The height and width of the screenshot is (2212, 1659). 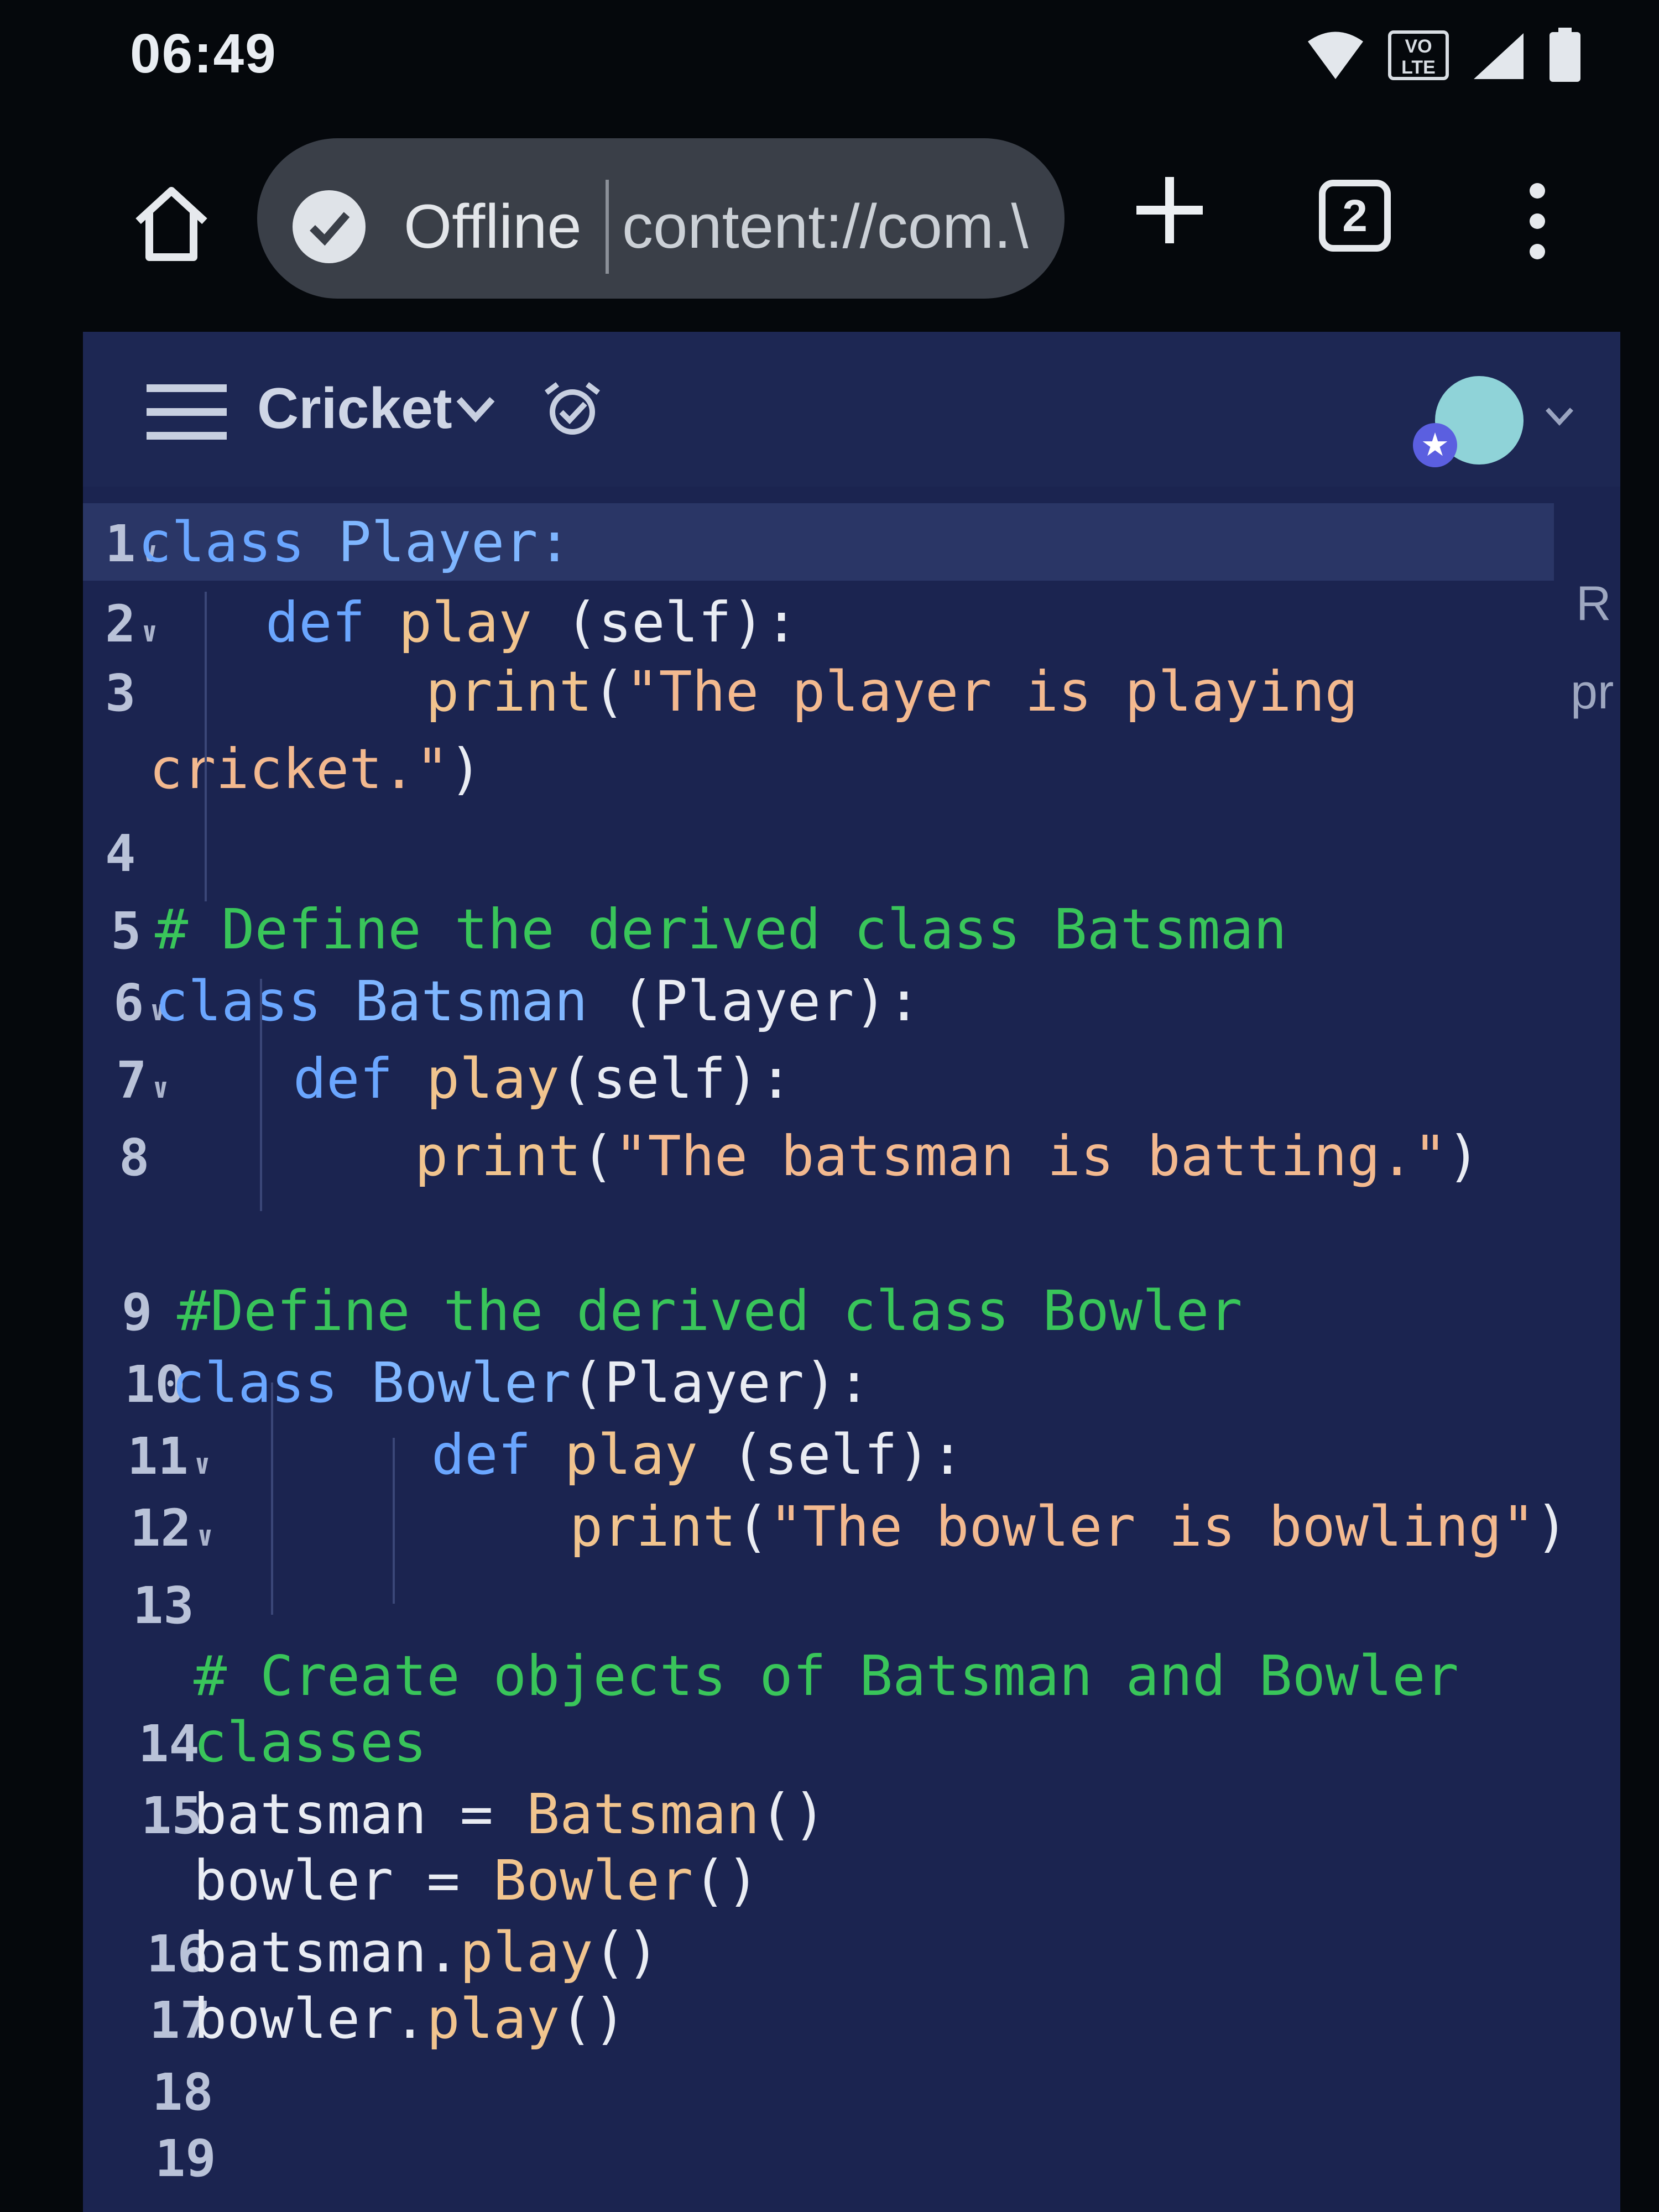 I want to click on line-number-text: 9, so click(x=137, y=1313).